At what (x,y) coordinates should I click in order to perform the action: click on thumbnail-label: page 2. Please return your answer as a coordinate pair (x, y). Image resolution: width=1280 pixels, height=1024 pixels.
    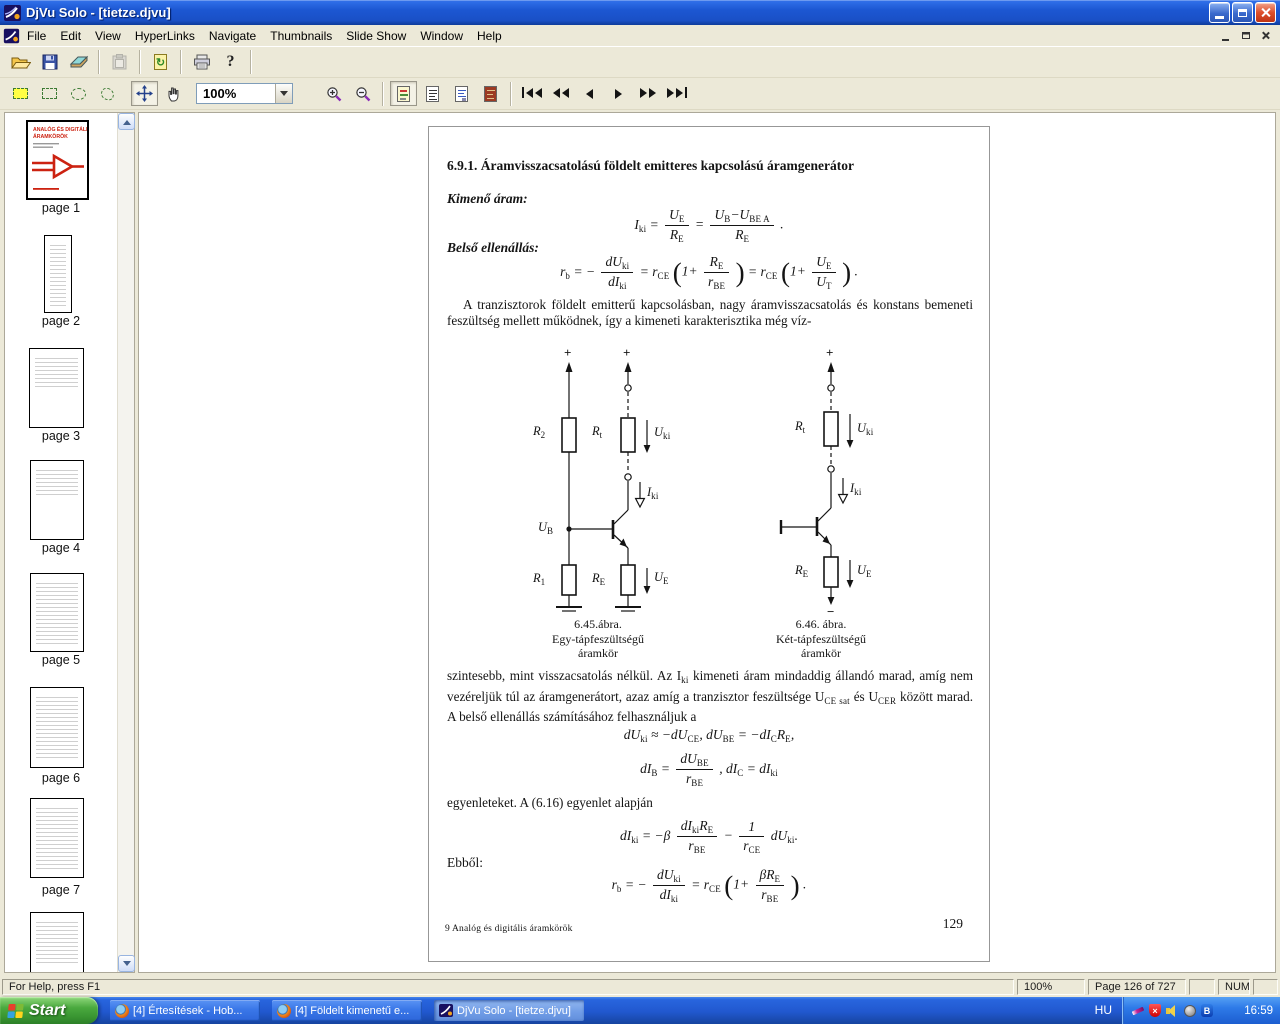
    Looking at the image, I should click on (61, 321).